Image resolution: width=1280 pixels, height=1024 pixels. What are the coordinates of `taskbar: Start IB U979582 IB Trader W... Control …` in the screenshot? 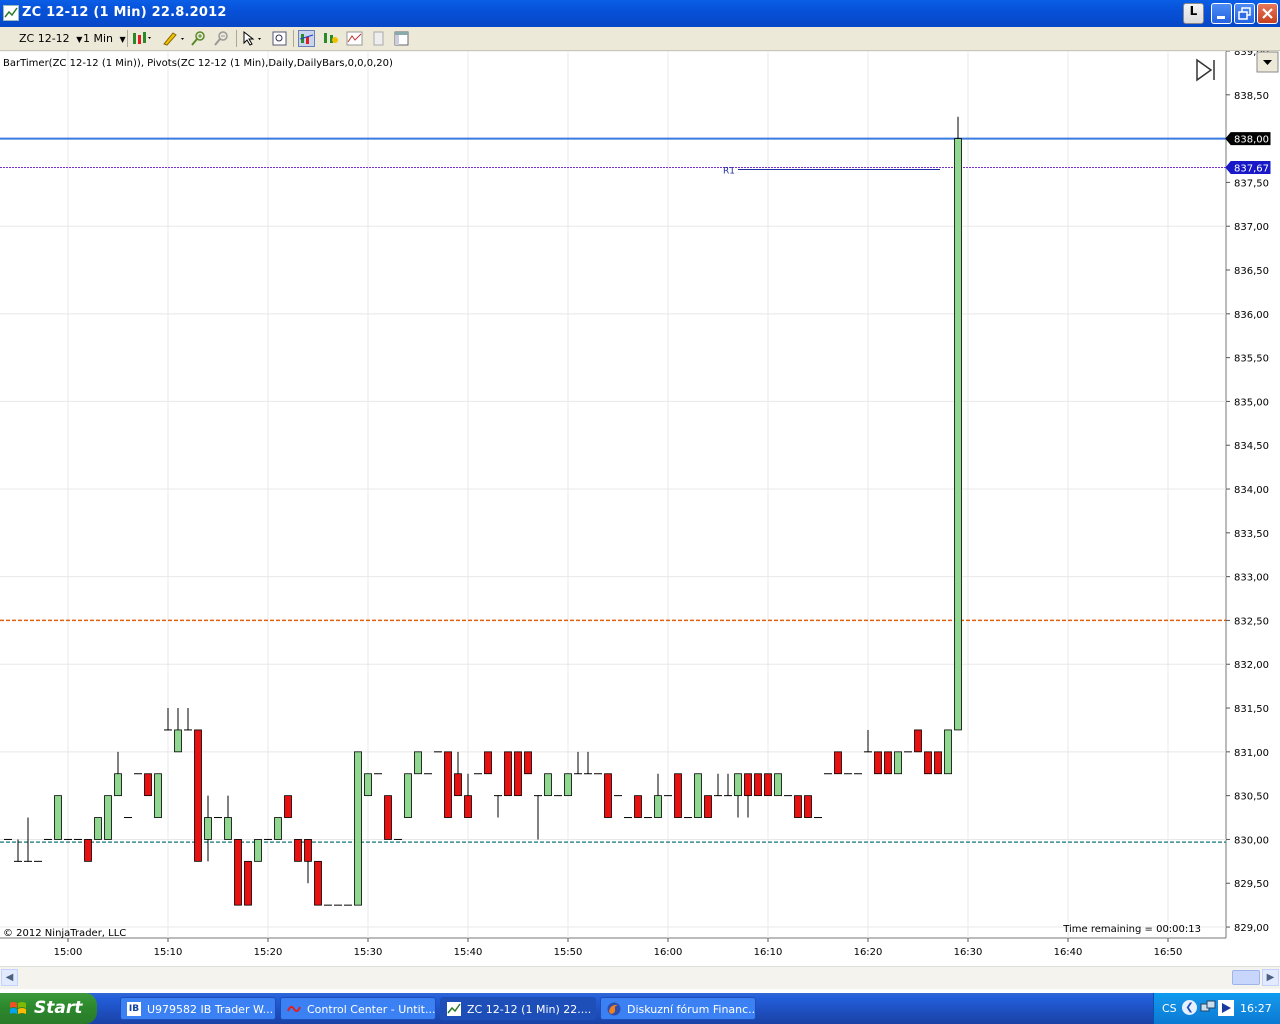 It's located at (640, 1008).